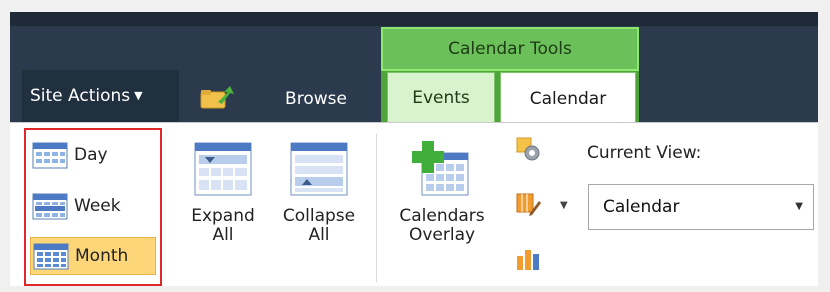 Image resolution: width=830 pixels, height=292 pixels. I want to click on current-view-value: Calendar, so click(641, 207).